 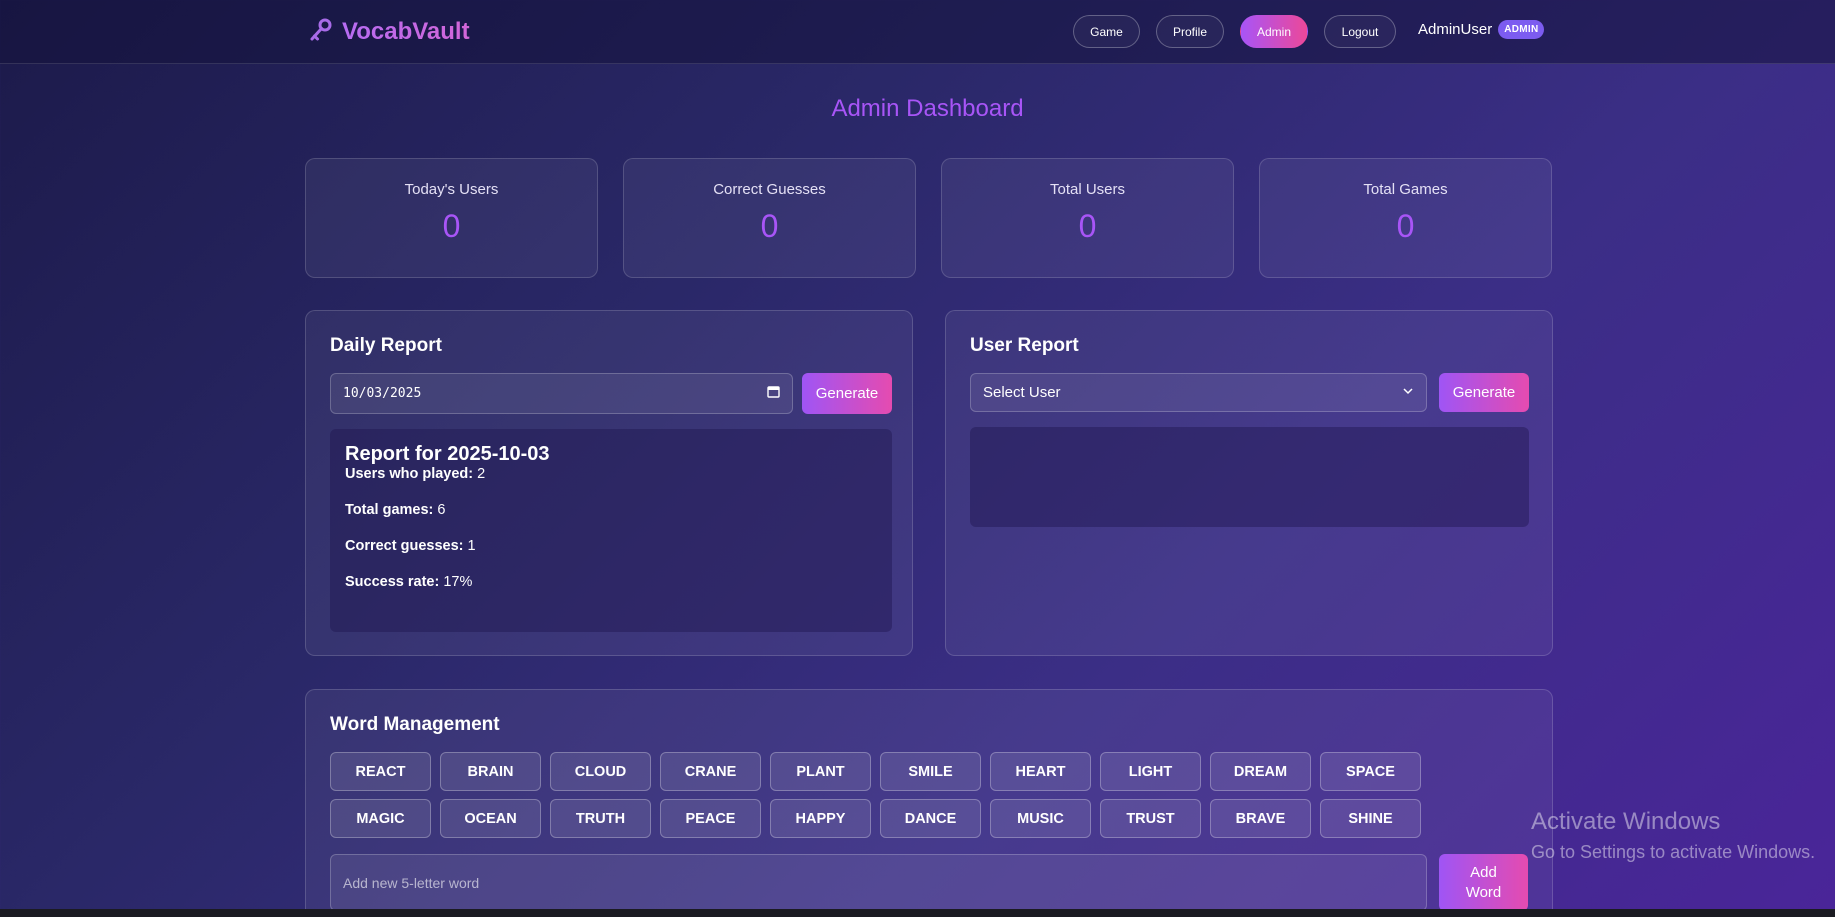 I want to click on user-report-panel: User Report Select User Generate, so click(x=1249, y=483).